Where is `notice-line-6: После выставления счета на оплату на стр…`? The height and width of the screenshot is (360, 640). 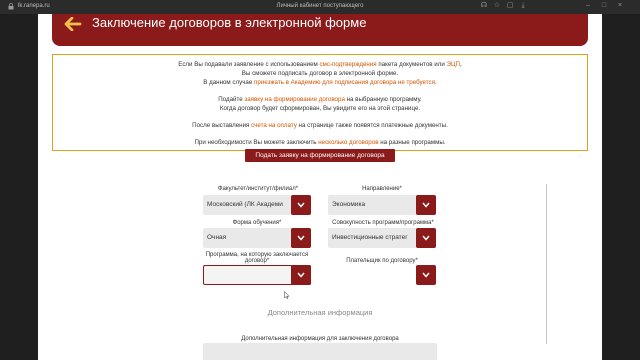 notice-line-6: После выставления счета на оплату на стр… is located at coordinates (320, 125).